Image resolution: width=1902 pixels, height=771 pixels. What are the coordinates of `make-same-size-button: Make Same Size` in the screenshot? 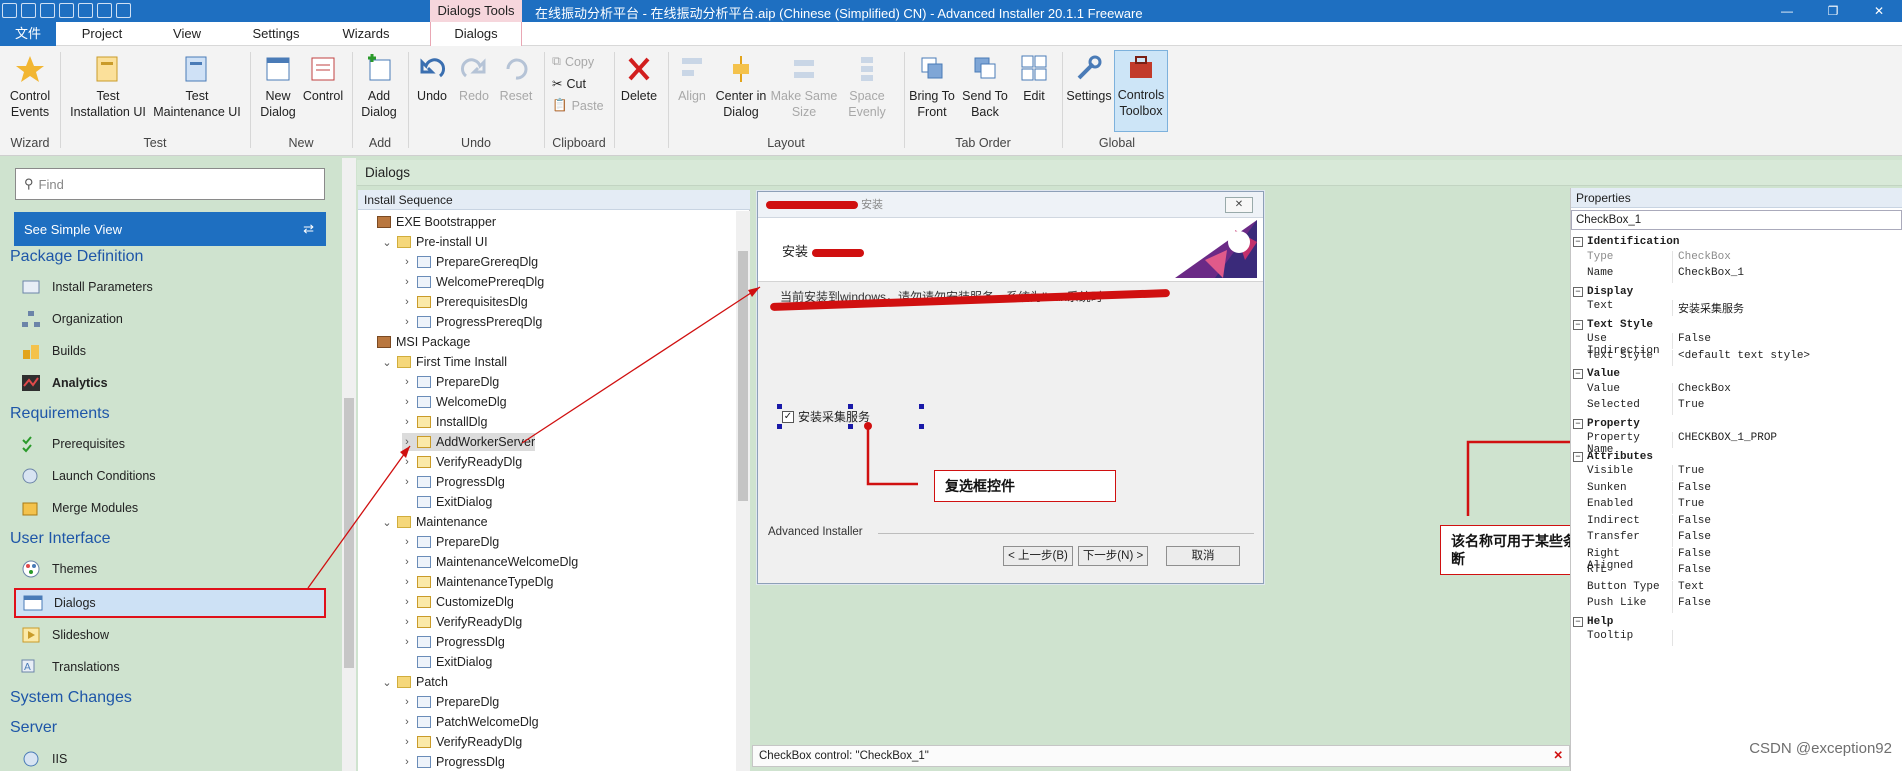 It's located at (804, 86).